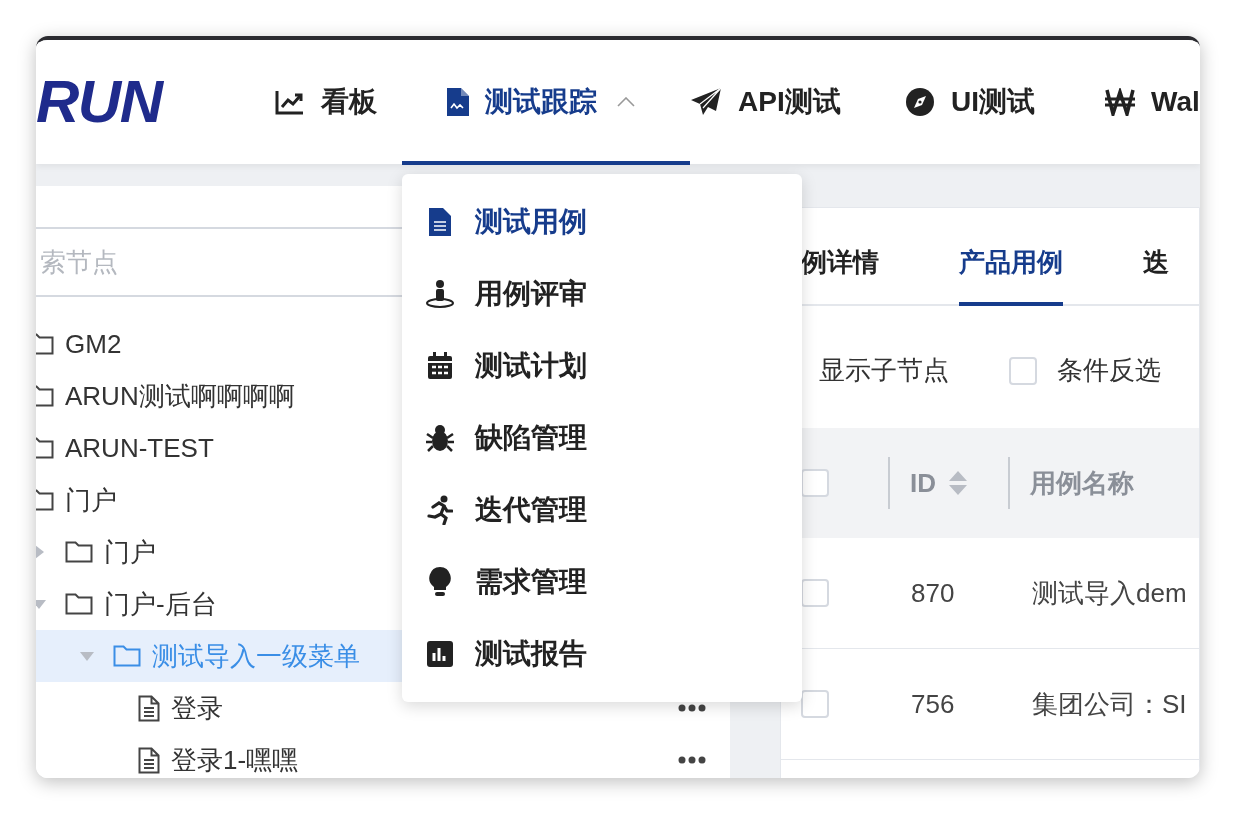 Image resolution: width=1236 pixels, height=814 pixels. Describe the element at coordinates (933, 593) in the screenshot. I see `table-cell-text: 870` at that location.